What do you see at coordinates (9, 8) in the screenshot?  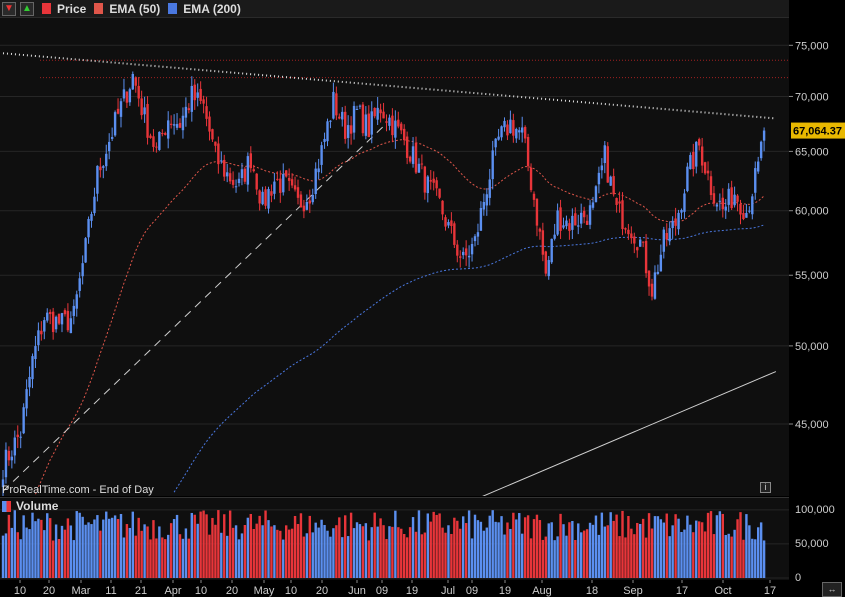 I see `arrow-down-icon: ▼` at bounding box center [9, 8].